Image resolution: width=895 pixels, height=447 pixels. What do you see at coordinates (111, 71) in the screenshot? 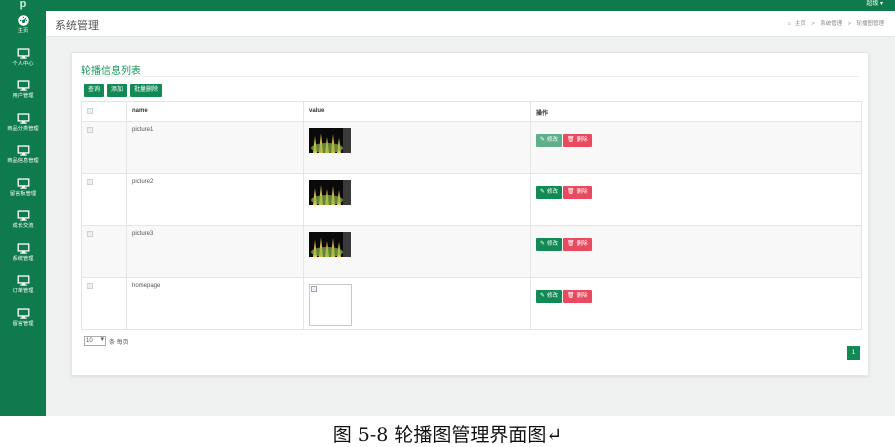
I see `card-title: 轮播信息列表` at bounding box center [111, 71].